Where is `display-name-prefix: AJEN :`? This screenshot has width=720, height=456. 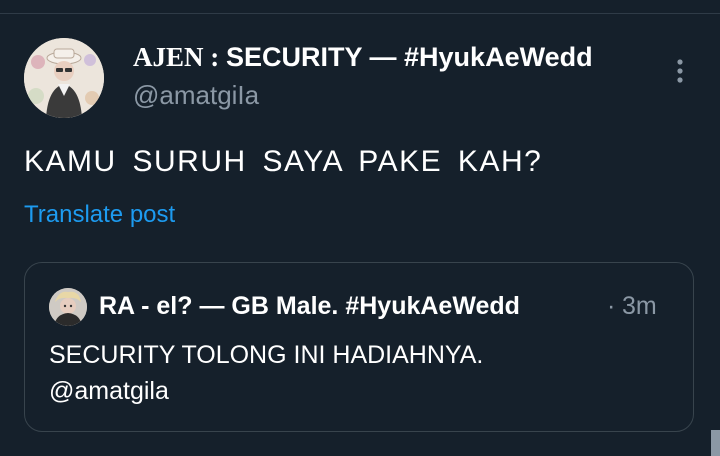
display-name-prefix: AJEN : is located at coordinates (179, 57).